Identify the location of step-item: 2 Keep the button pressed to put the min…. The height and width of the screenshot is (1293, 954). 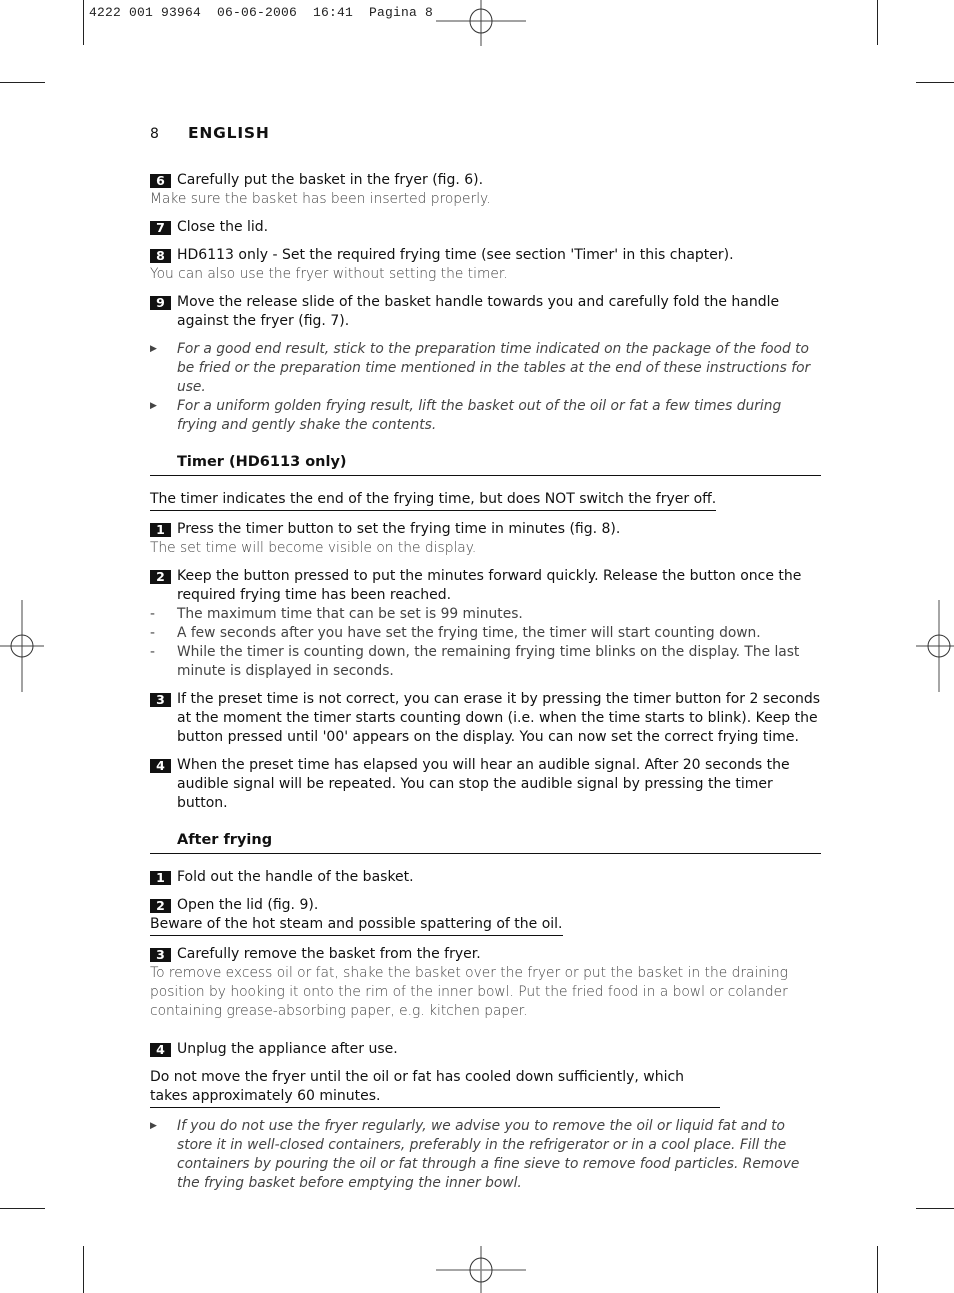
(485, 624).